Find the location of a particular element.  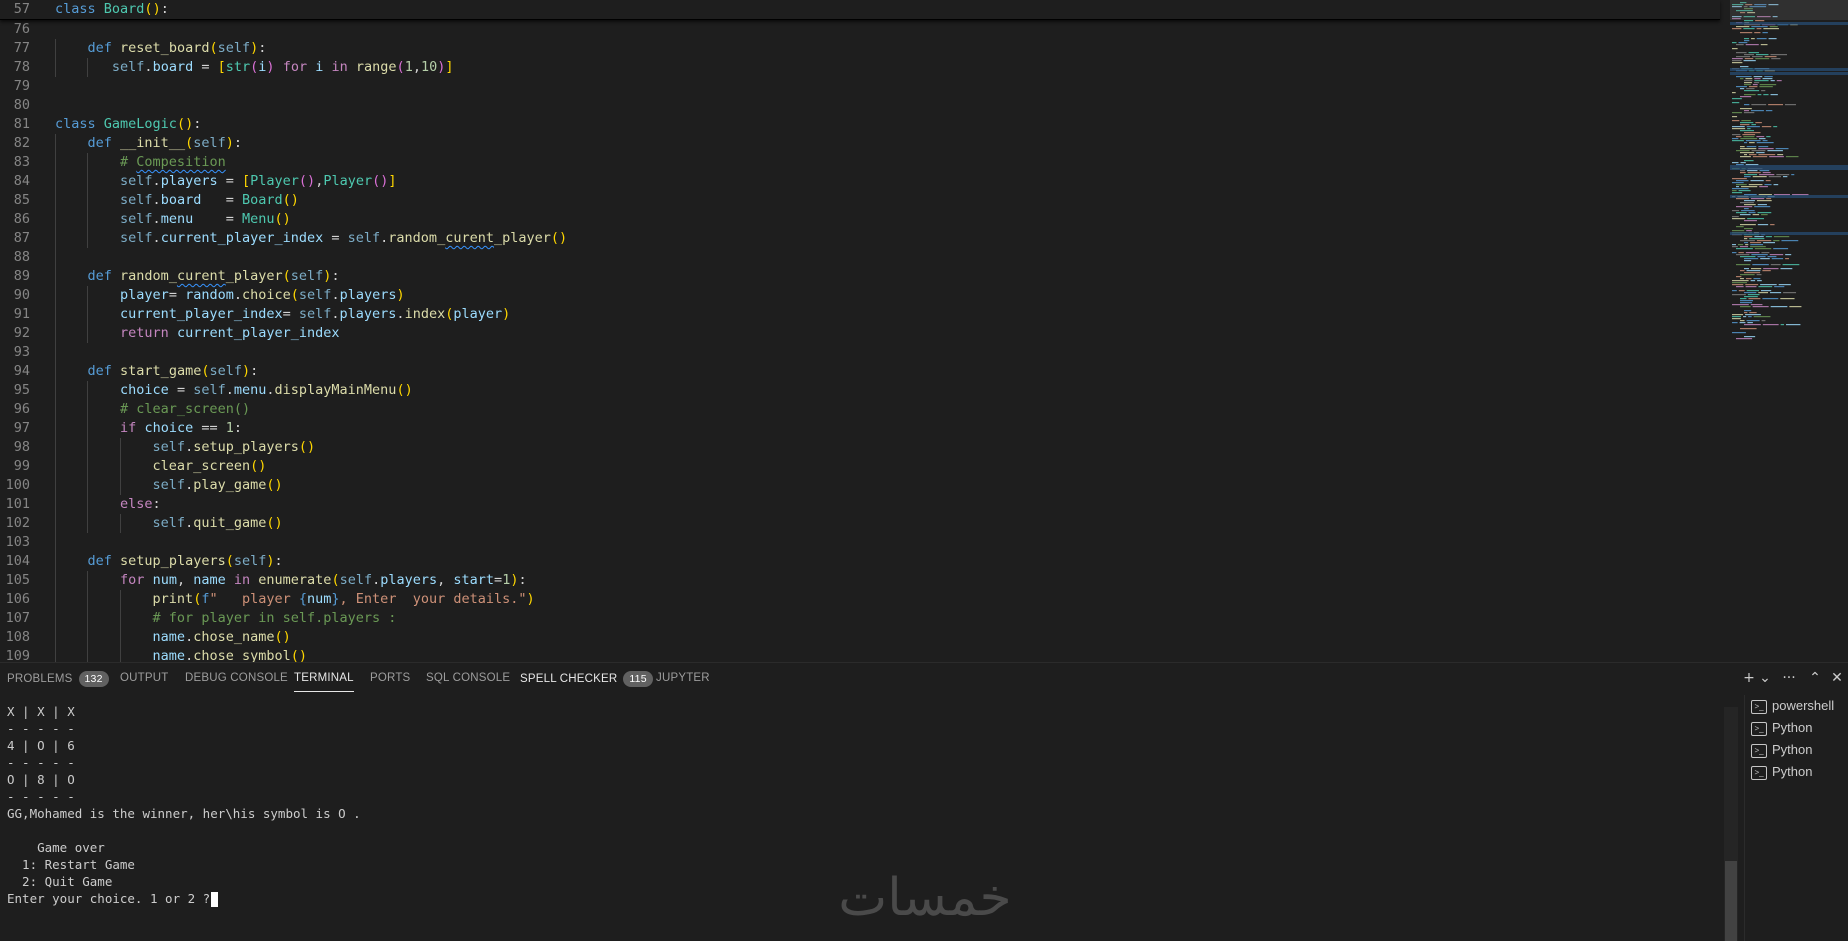

code-line: 80 is located at coordinates (860, 105).